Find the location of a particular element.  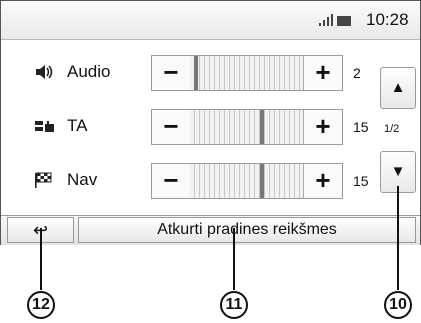

signal-icon is located at coordinates (326, 20).